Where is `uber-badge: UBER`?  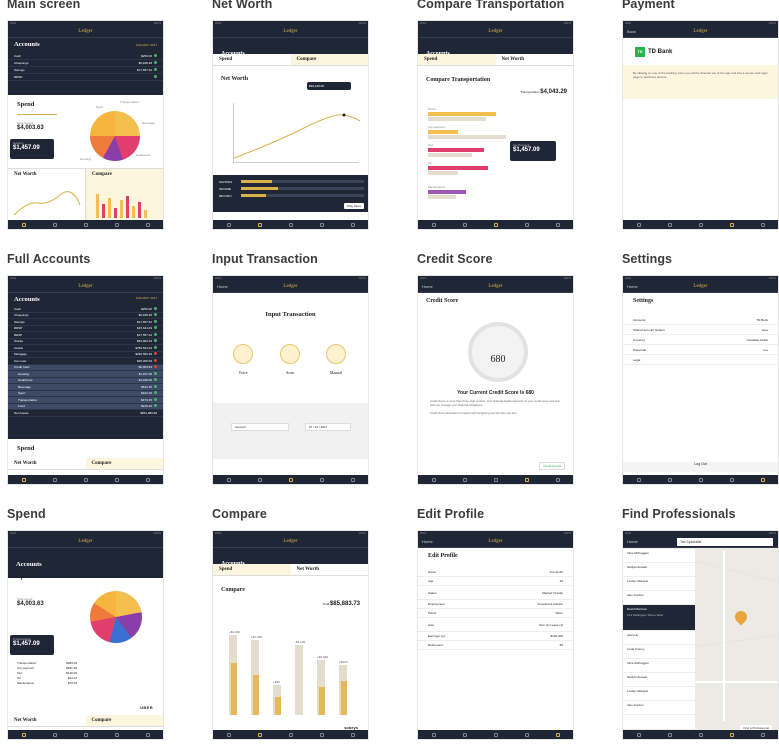 uber-badge: UBER is located at coordinates (146, 707).